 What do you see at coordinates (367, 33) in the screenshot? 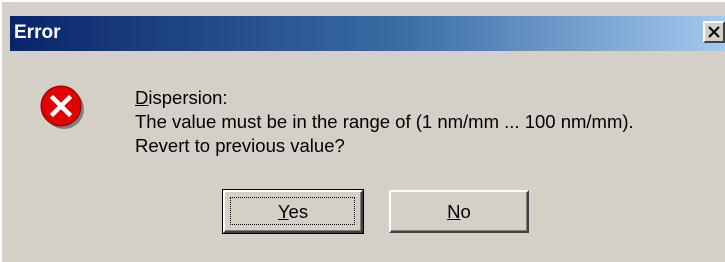
I see `title-bar: Error` at bounding box center [367, 33].